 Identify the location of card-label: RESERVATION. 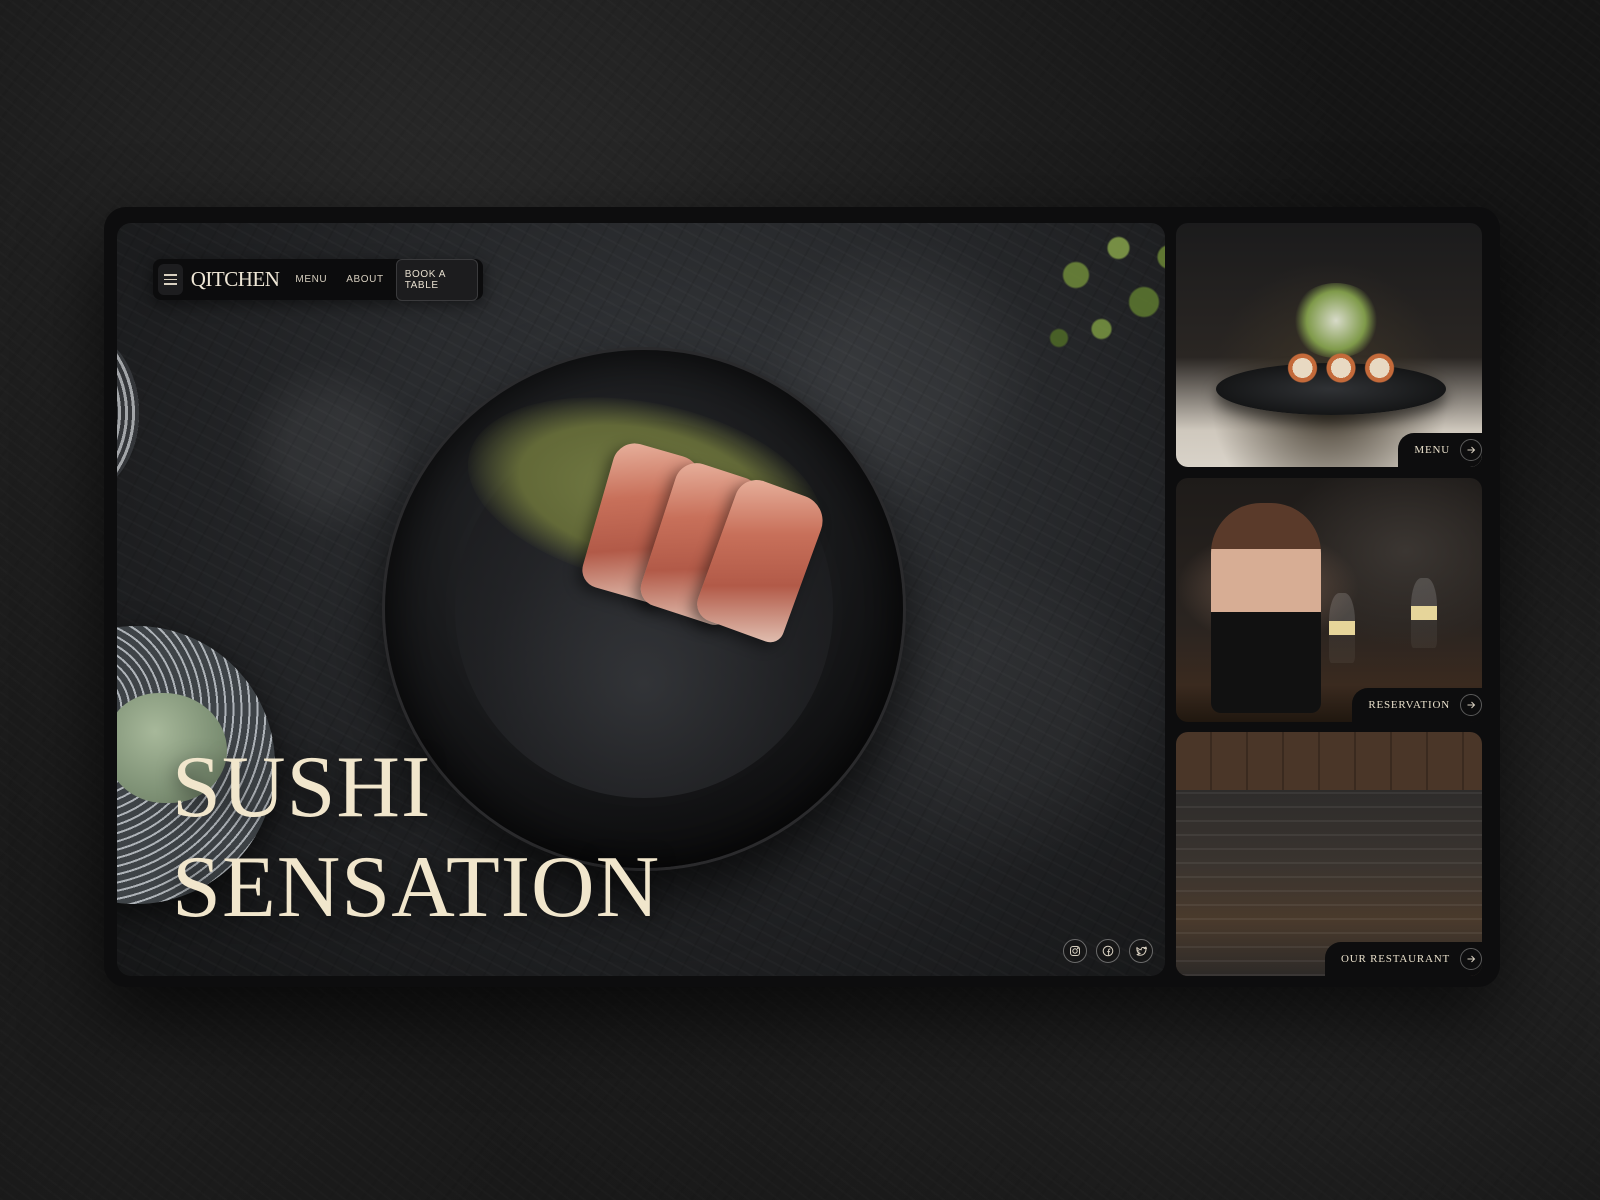
(1417, 705).